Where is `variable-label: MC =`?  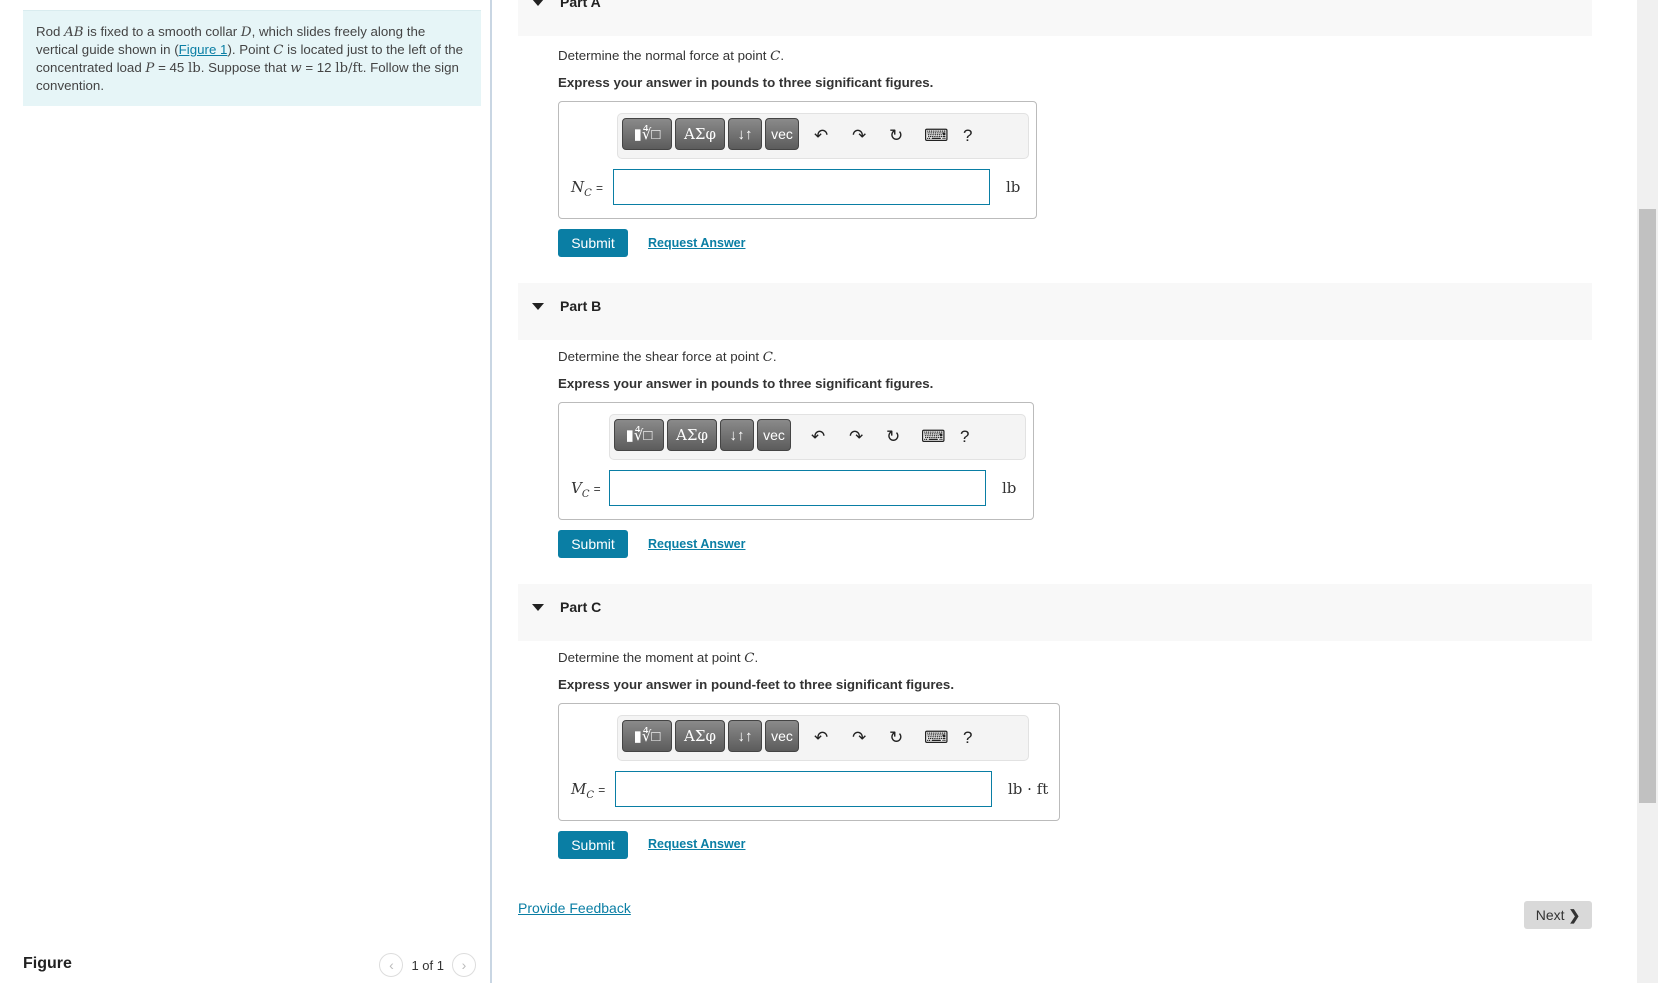 variable-label: MC = is located at coordinates (588, 790).